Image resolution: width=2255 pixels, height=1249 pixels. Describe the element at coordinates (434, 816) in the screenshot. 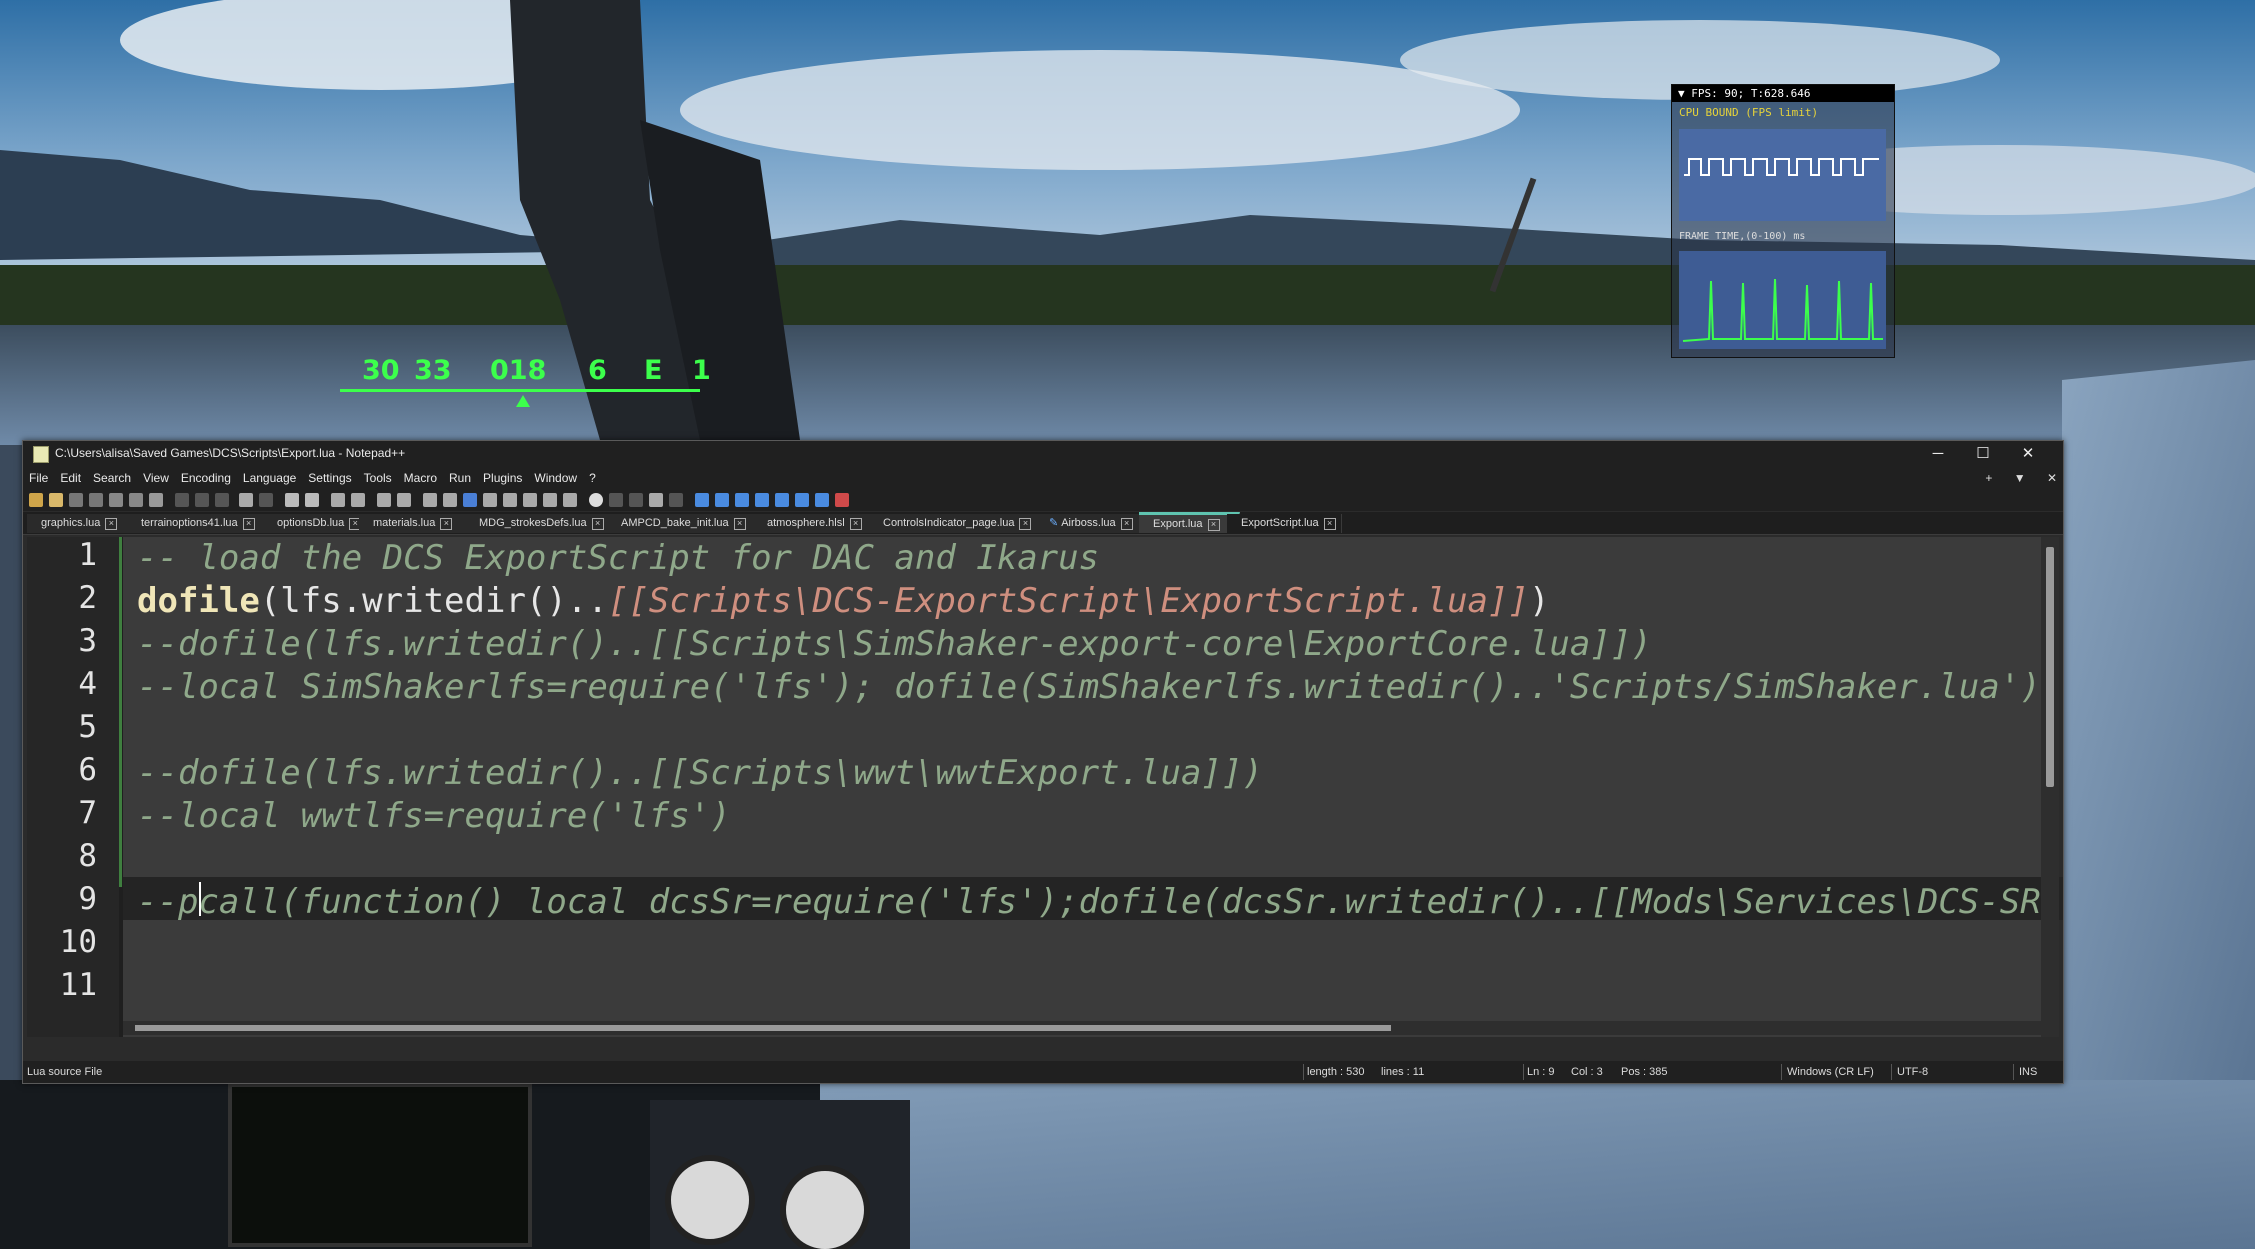

I see `code-line: --local wwtlfs=require('lfs')` at that location.